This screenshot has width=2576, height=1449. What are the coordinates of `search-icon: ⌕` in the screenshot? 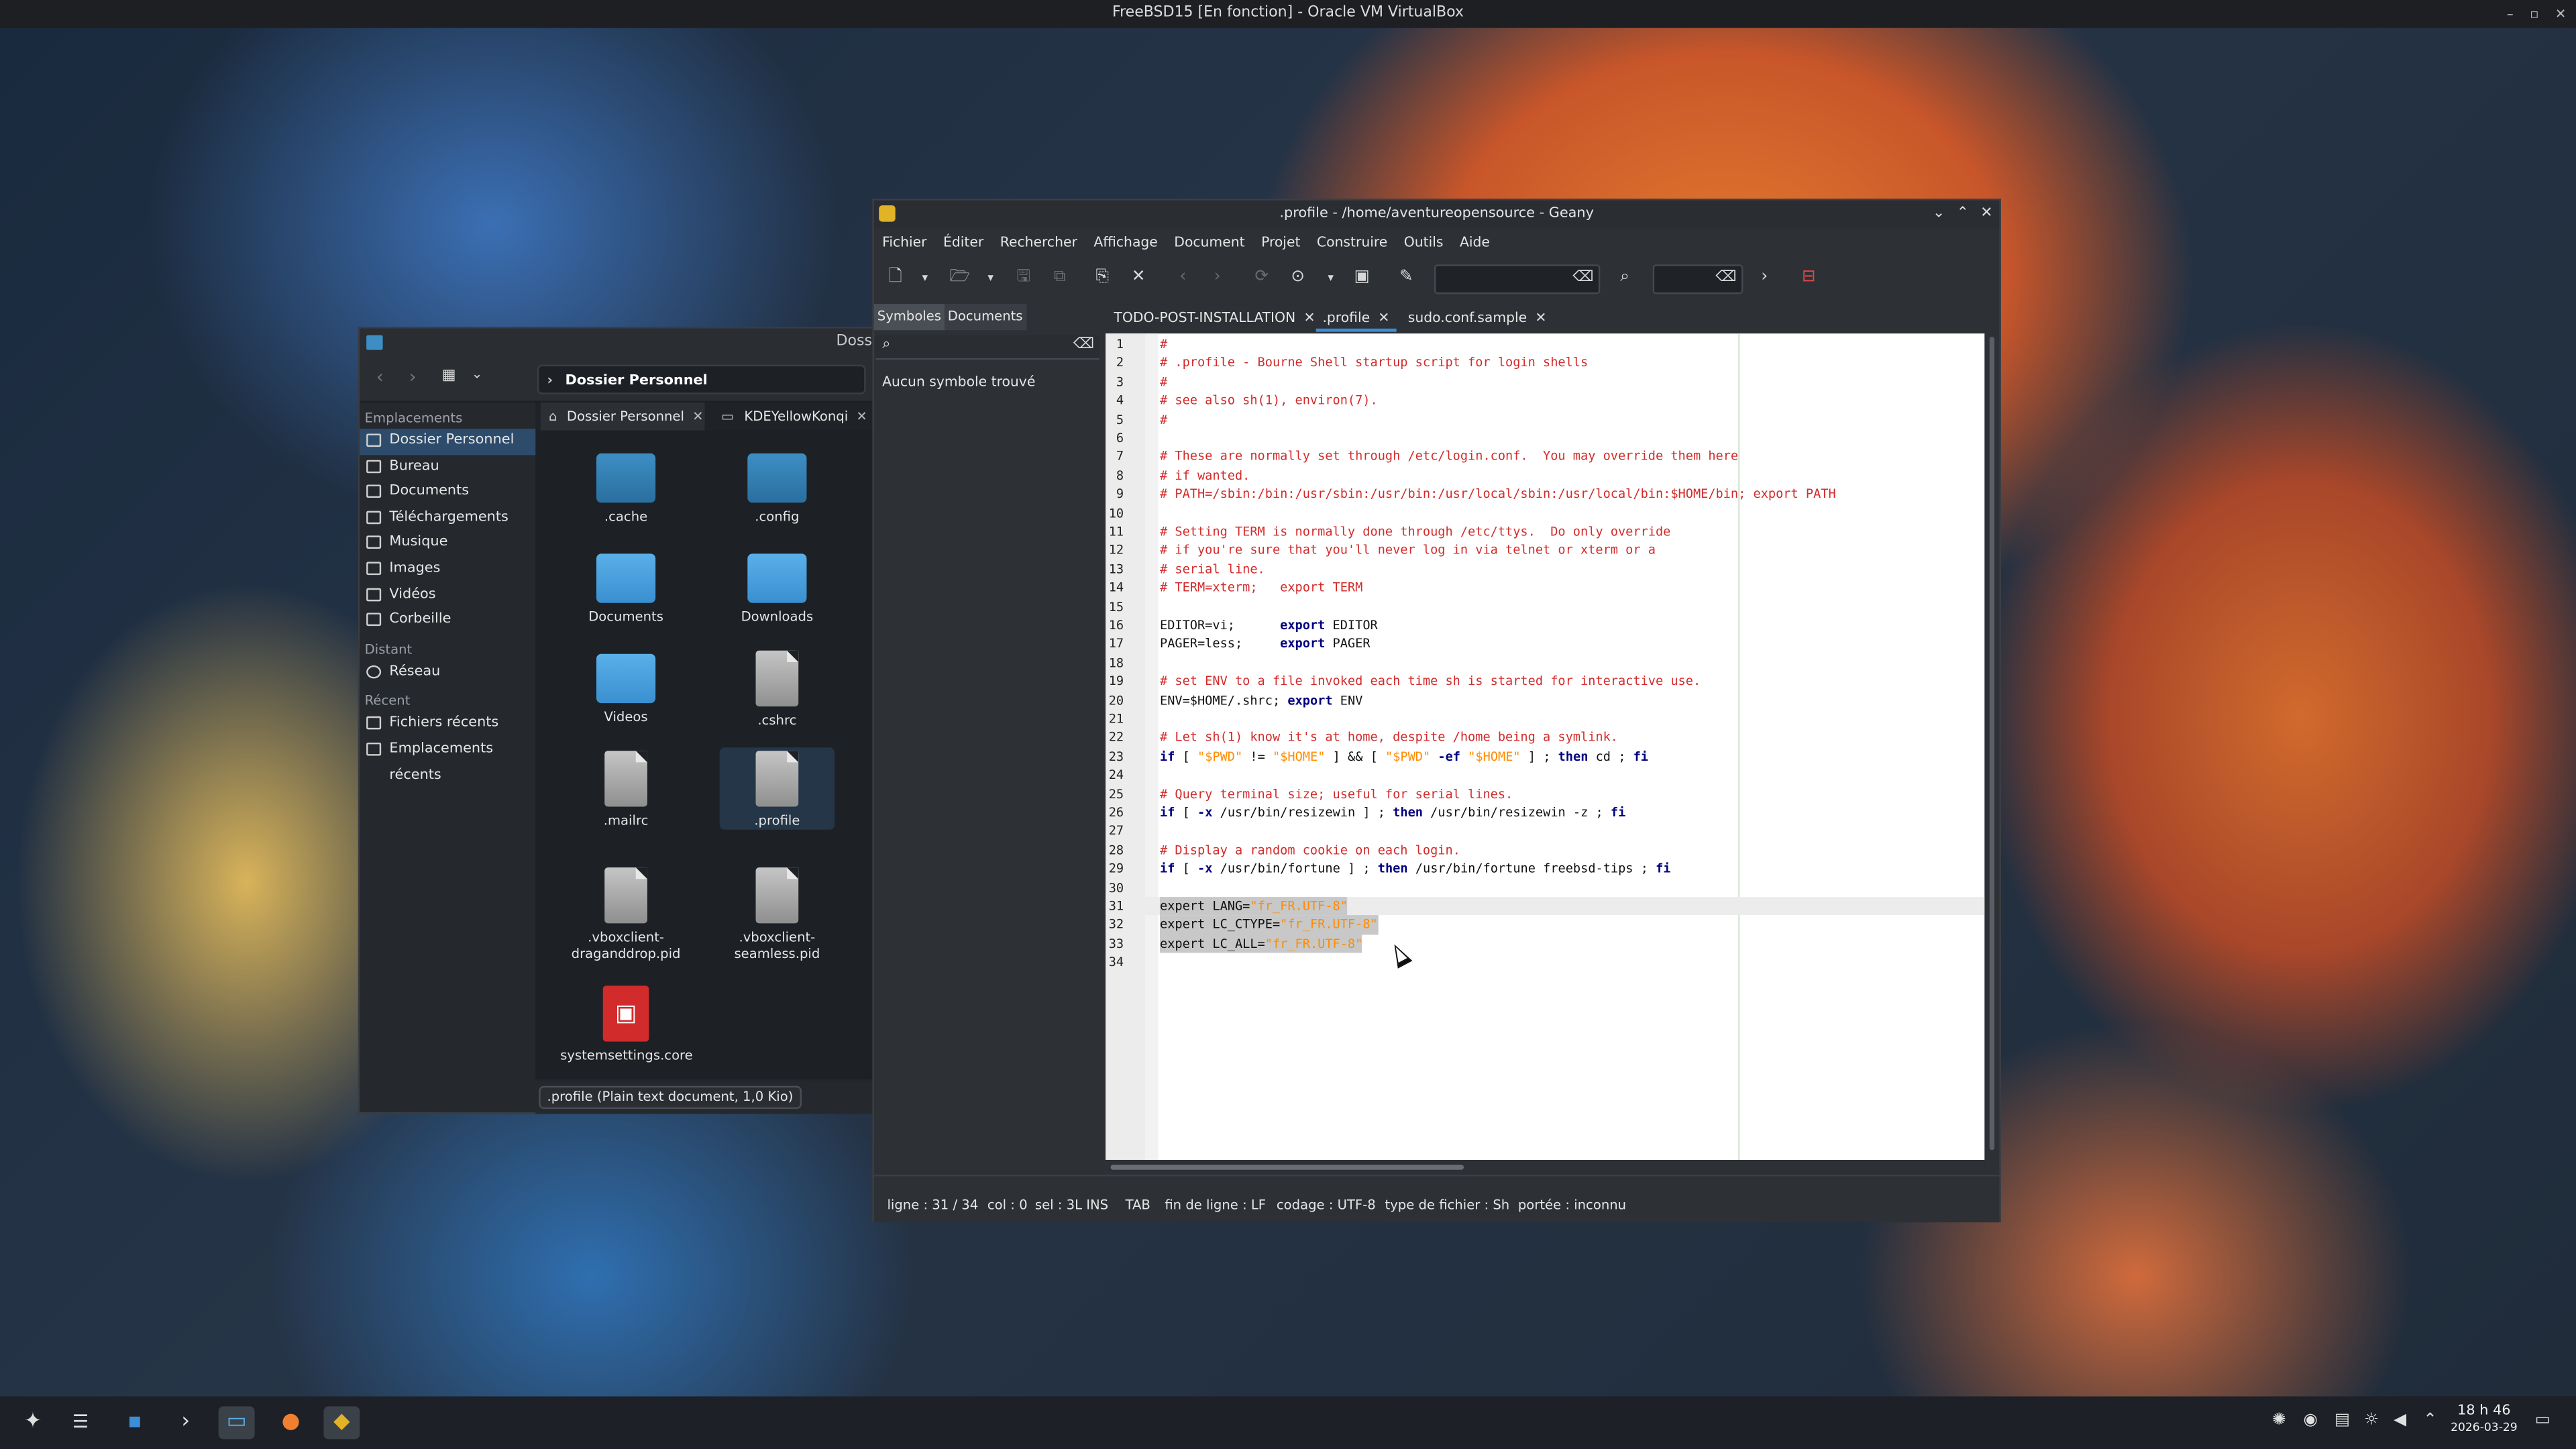 It's located at (1624, 277).